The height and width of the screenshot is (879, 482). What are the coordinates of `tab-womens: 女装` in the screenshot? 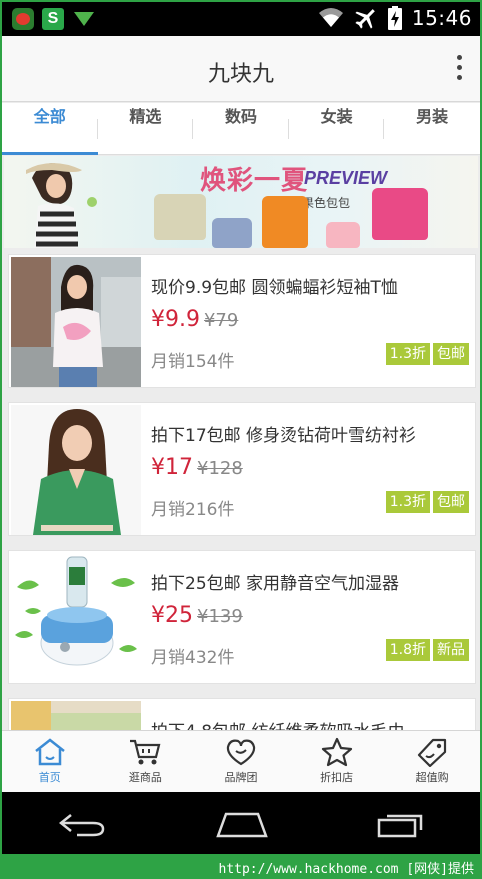 It's located at (337, 128).